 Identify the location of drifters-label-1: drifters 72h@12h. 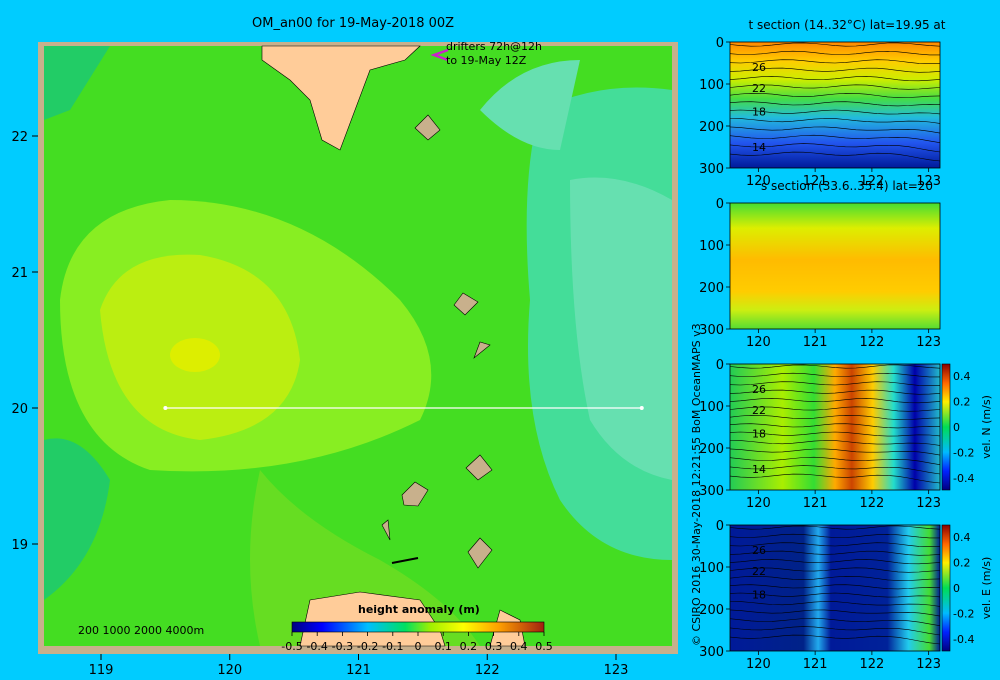
(494, 46).